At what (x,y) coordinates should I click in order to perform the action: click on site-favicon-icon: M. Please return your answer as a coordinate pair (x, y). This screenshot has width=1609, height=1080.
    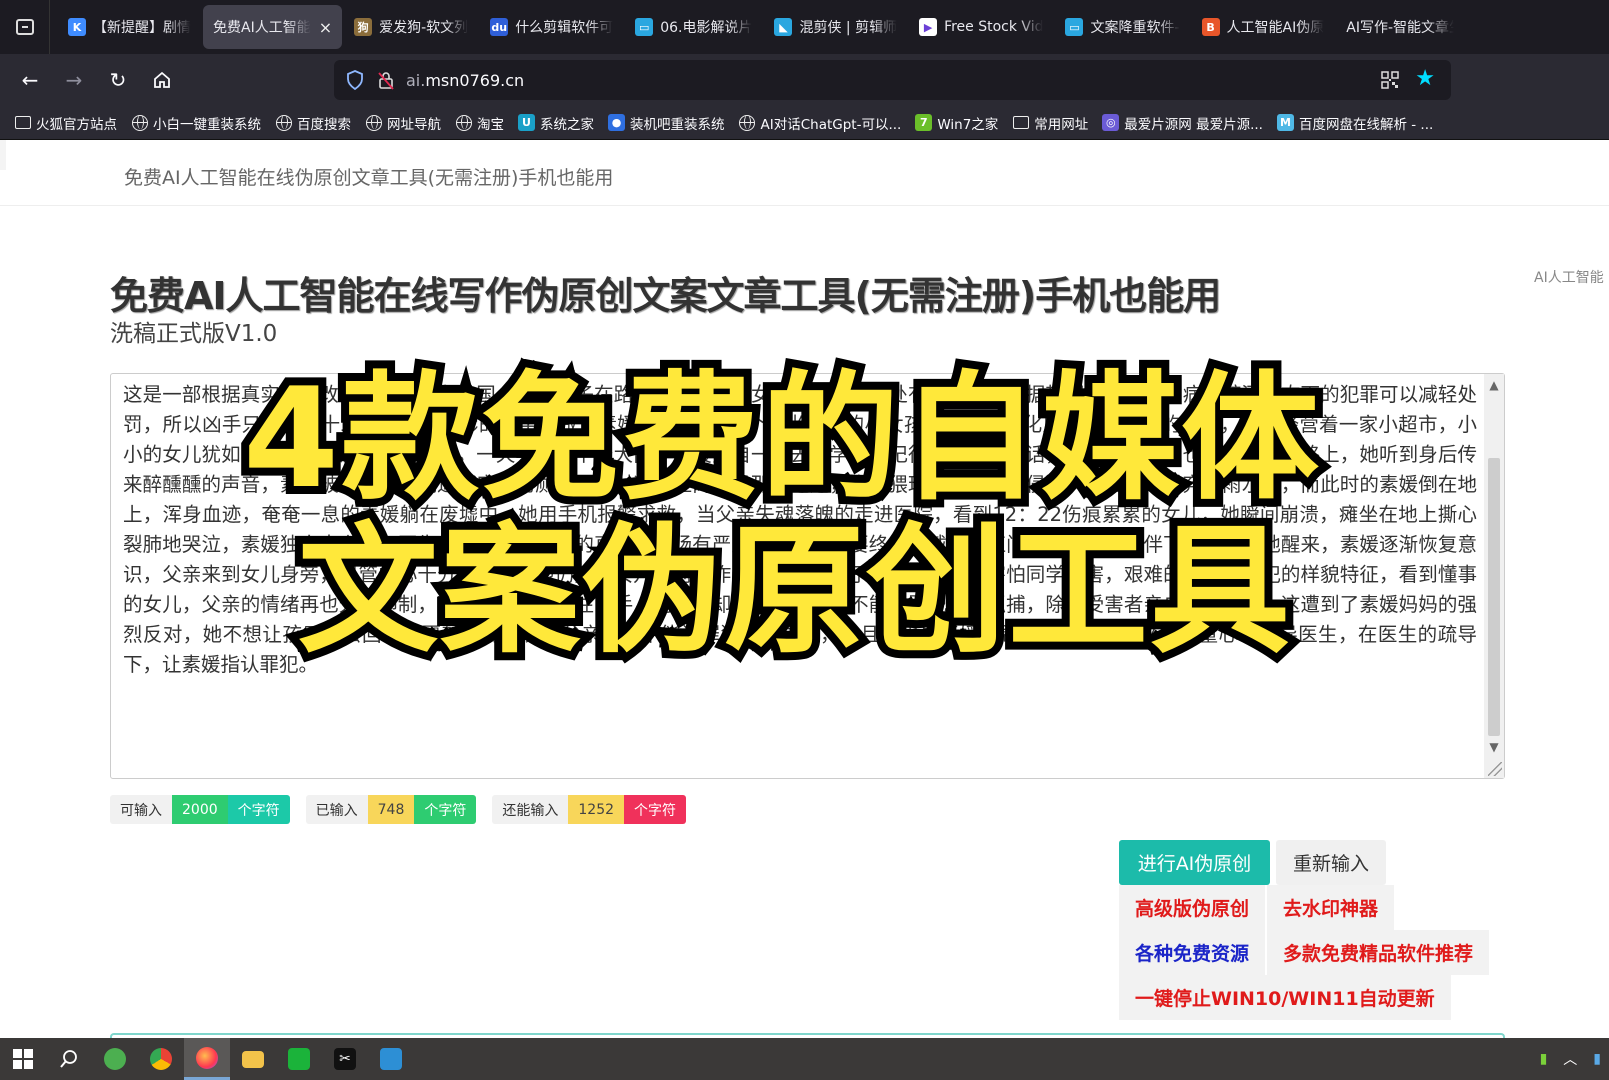
    Looking at the image, I should click on (1285, 122).